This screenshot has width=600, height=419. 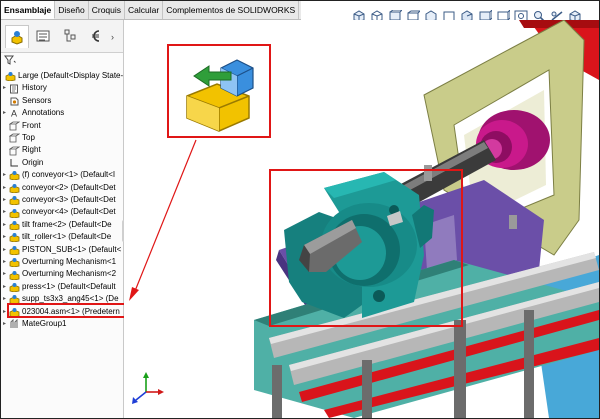 What do you see at coordinates (69, 212) in the screenshot?
I see `tree-item-label: conveyor<4> (Default<Det` at bounding box center [69, 212].